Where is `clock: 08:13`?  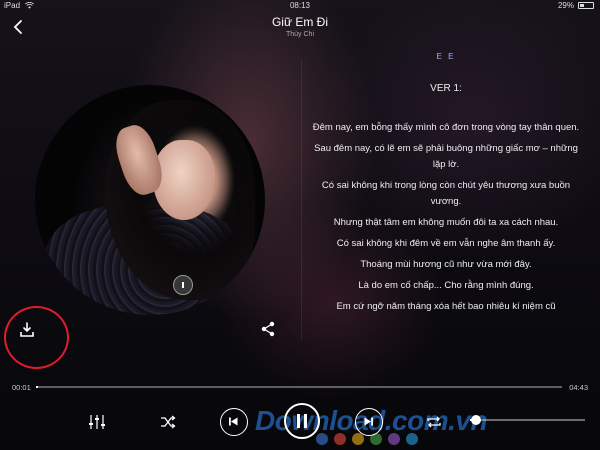
clock: 08:13 is located at coordinates (300, 5).